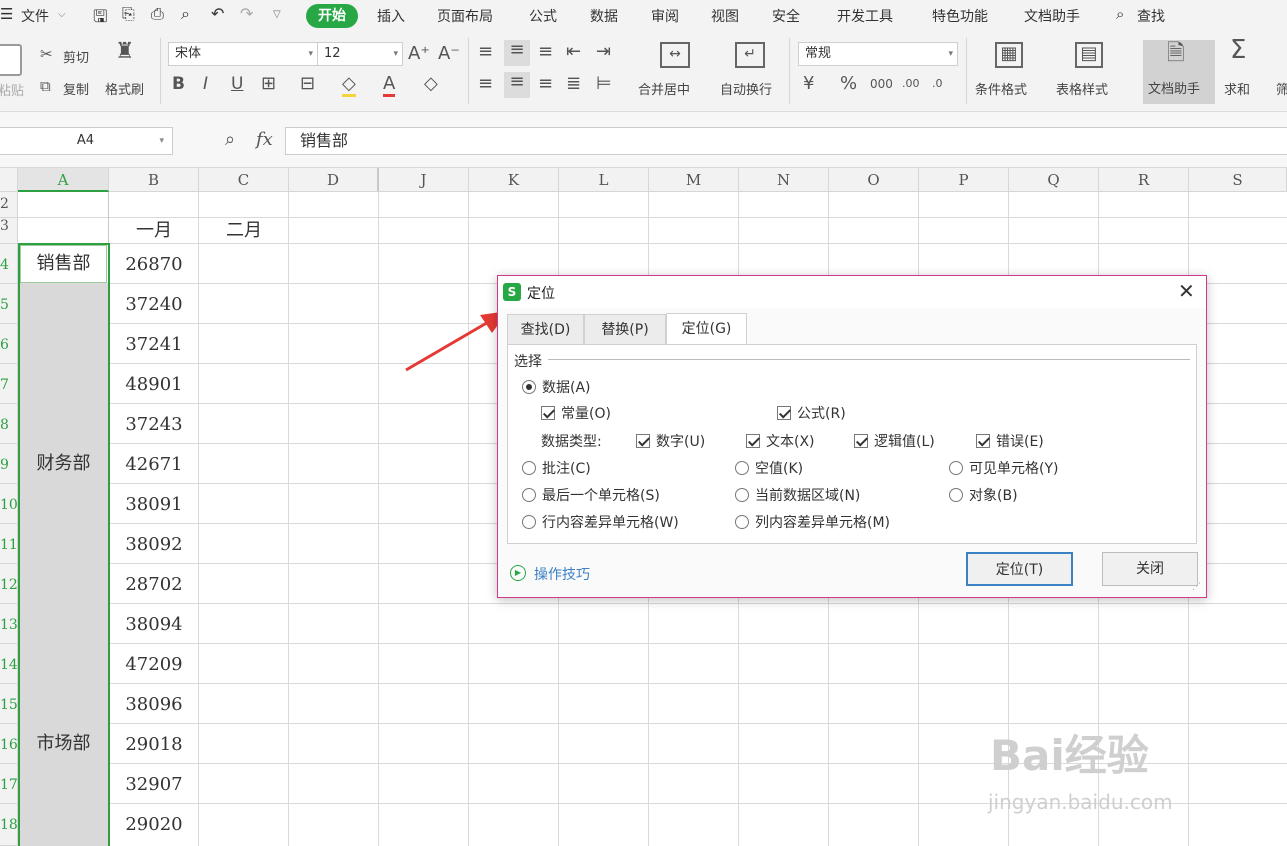  Describe the element at coordinates (881, 84) in the screenshot. I see `thousands-icon: 000` at that location.